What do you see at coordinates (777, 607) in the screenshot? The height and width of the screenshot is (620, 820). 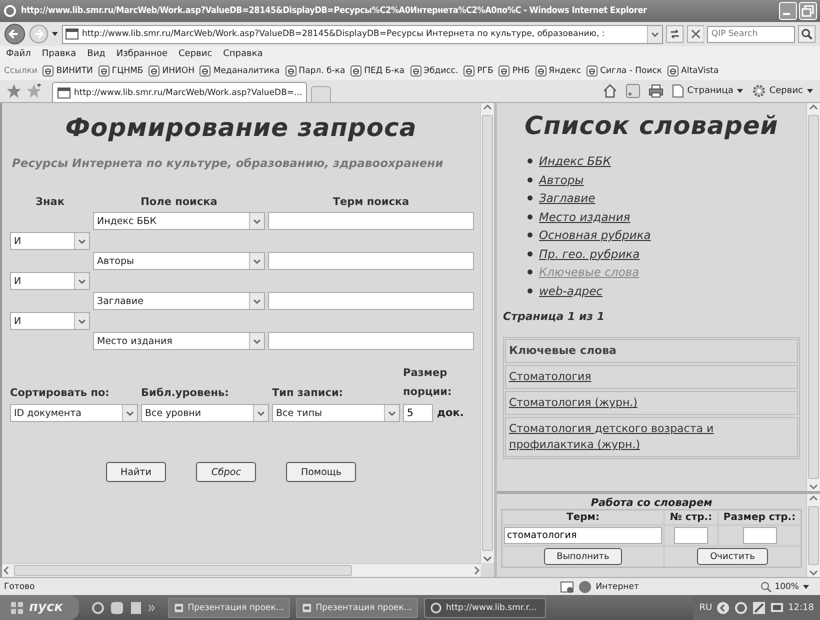 I see `monitor-icon` at bounding box center [777, 607].